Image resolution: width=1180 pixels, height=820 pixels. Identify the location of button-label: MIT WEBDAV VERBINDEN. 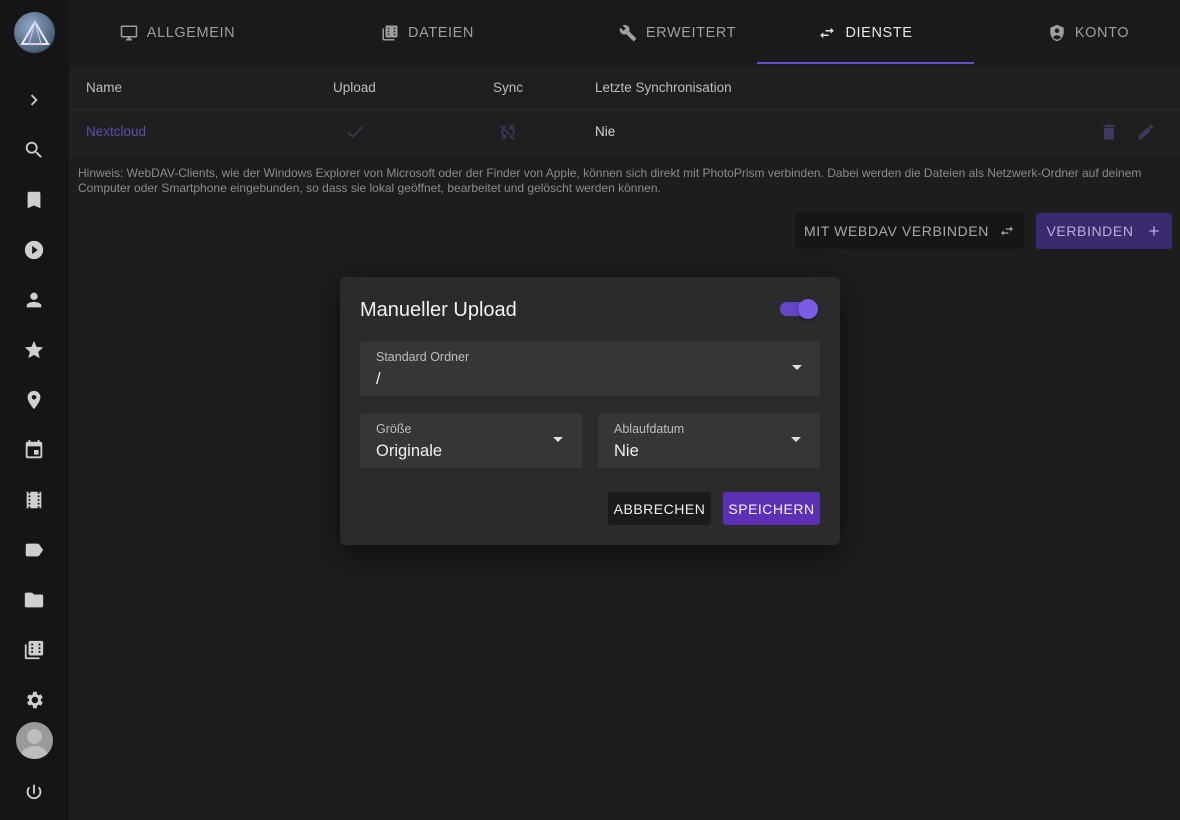
(896, 231).